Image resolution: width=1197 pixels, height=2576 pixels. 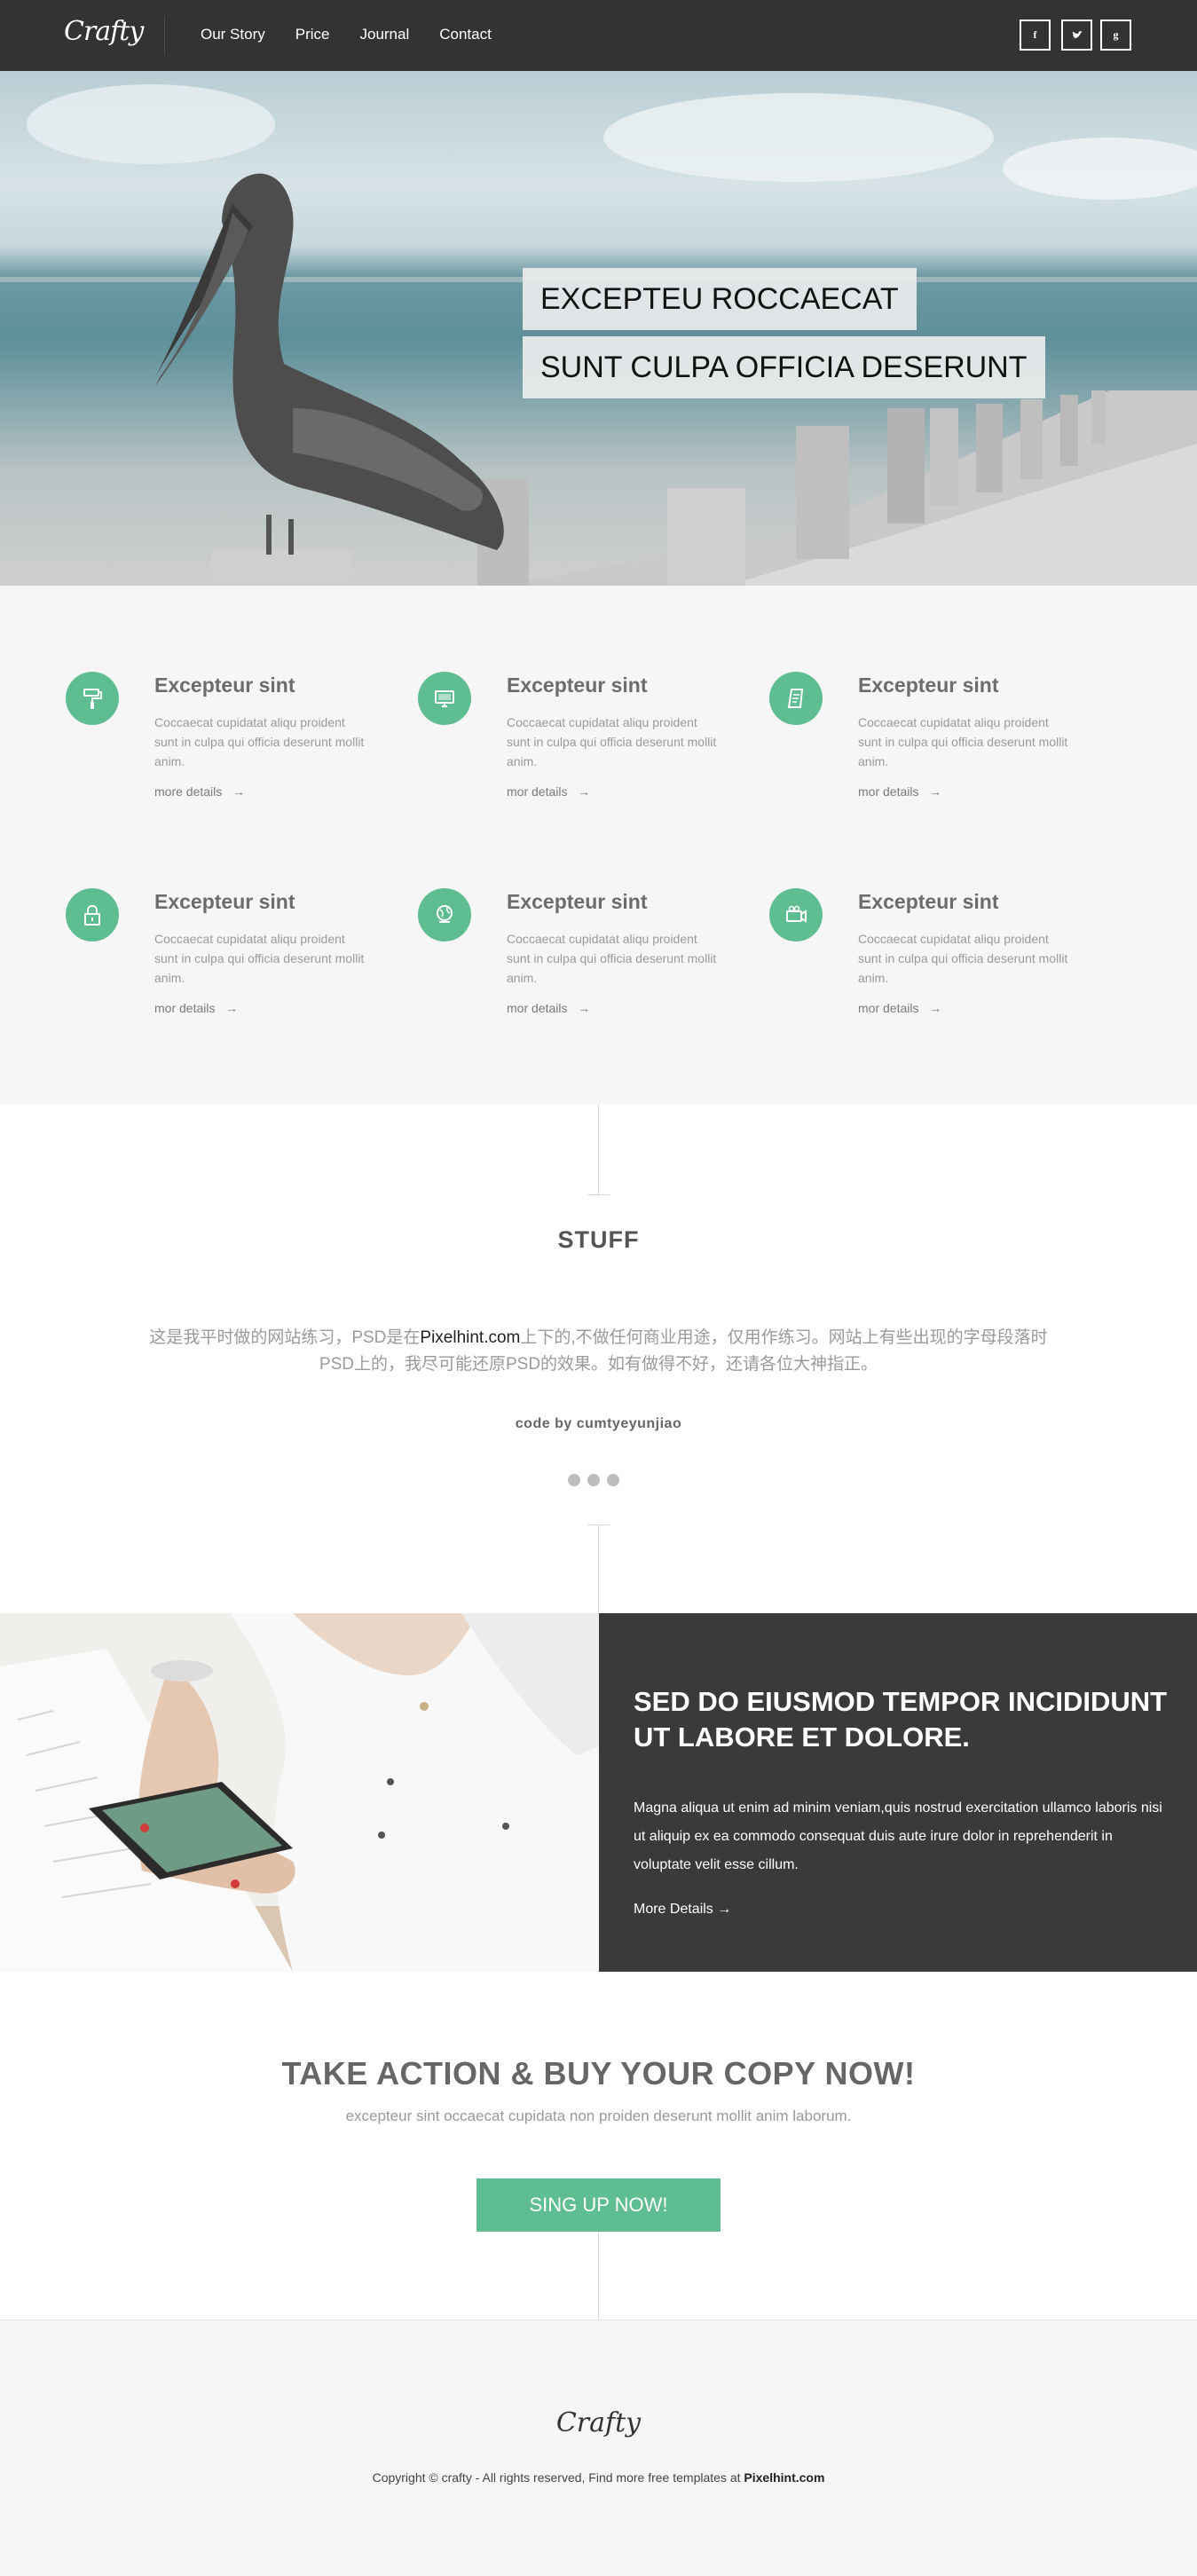 What do you see at coordinates (445, 699) in the screenshot?
I see `monitor-icon` at bounding box center [445, 699].